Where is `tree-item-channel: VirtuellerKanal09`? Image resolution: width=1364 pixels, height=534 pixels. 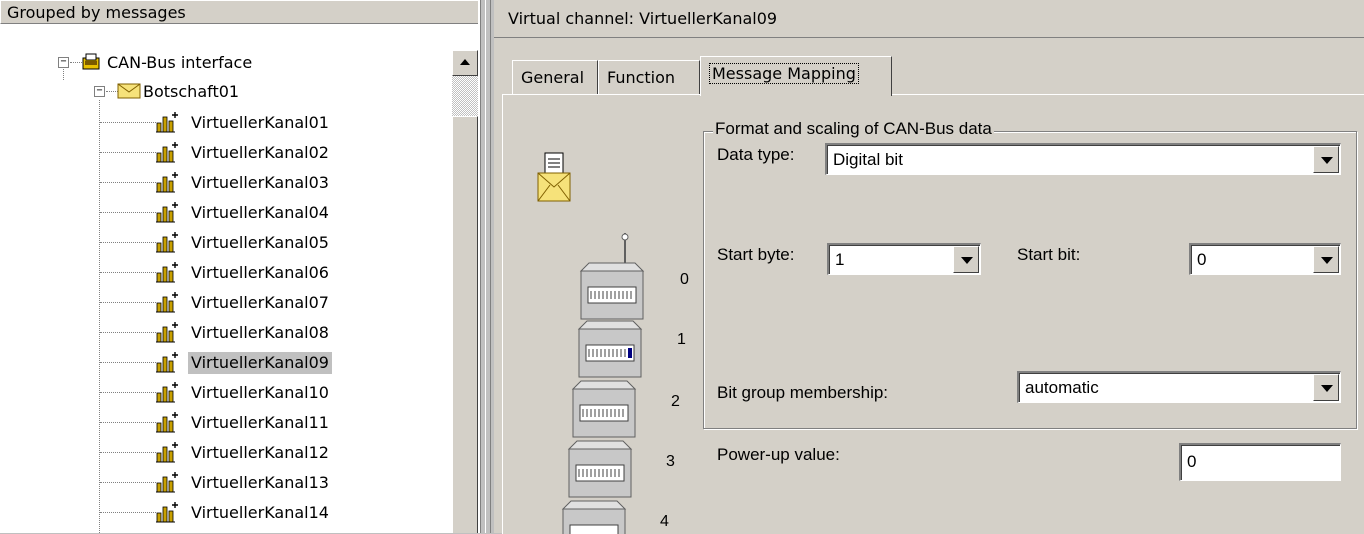 tree-item-channel: VirtuellerKanal09 is located at coordinates (260, 362).